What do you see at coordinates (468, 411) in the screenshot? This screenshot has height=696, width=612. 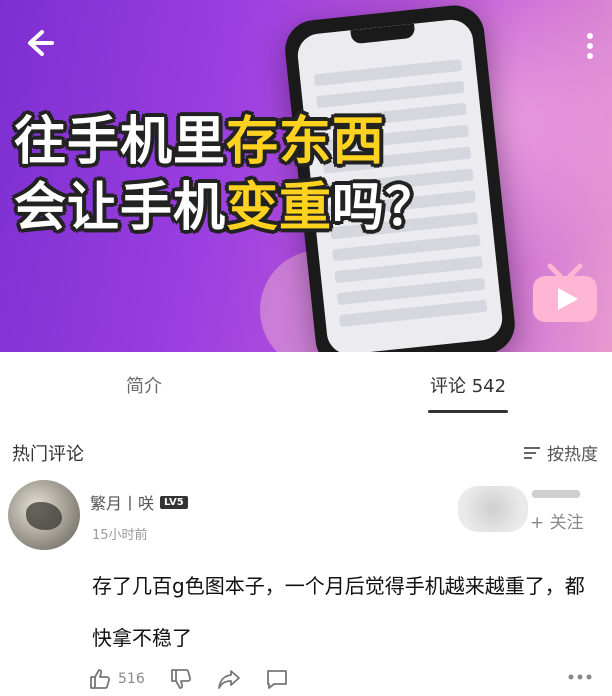 I see `active-tab-indicator` at bounding box center [468, 411].